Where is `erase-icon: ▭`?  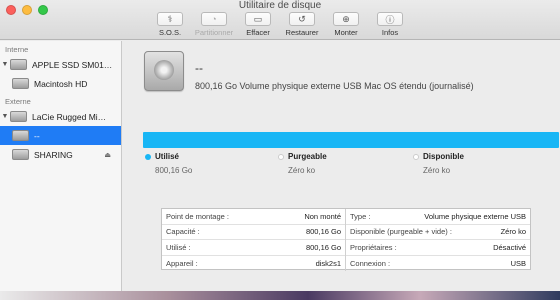 erase-icon: ▭ is located at coordinates (258, 19).